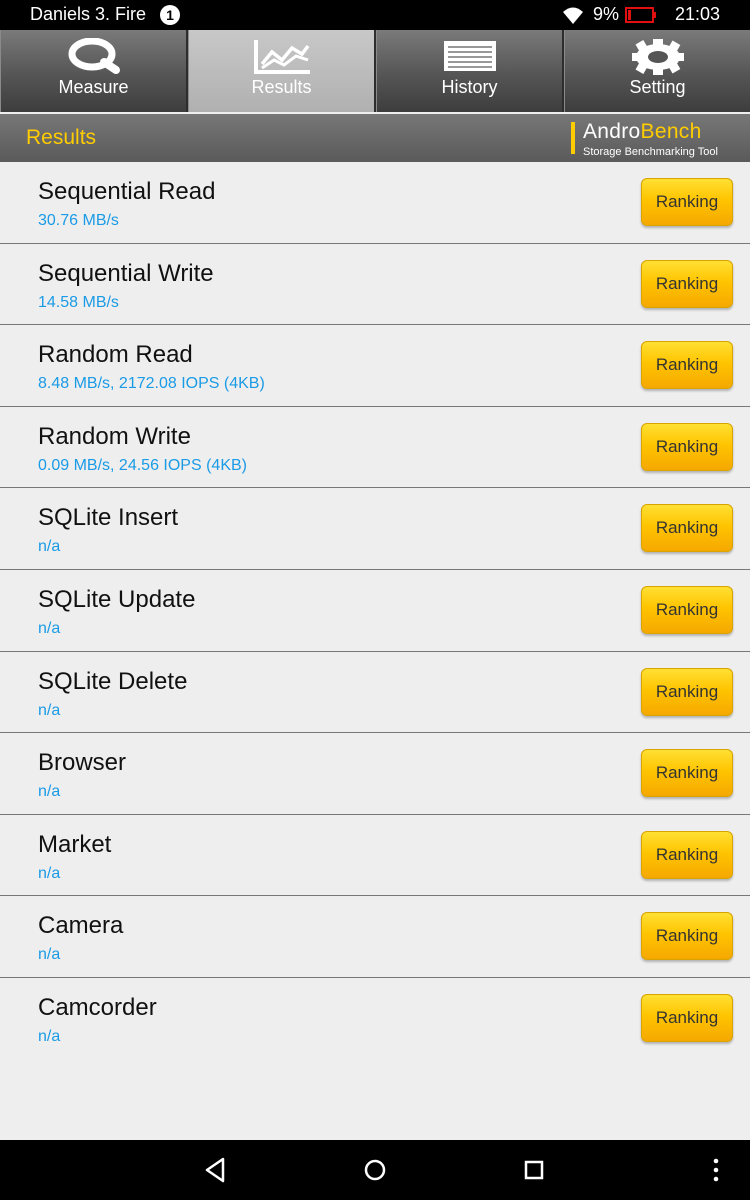  Describe the element at coordinates (127, 191) in the screenshot. I see `result-name: Sequential Read` at that location.